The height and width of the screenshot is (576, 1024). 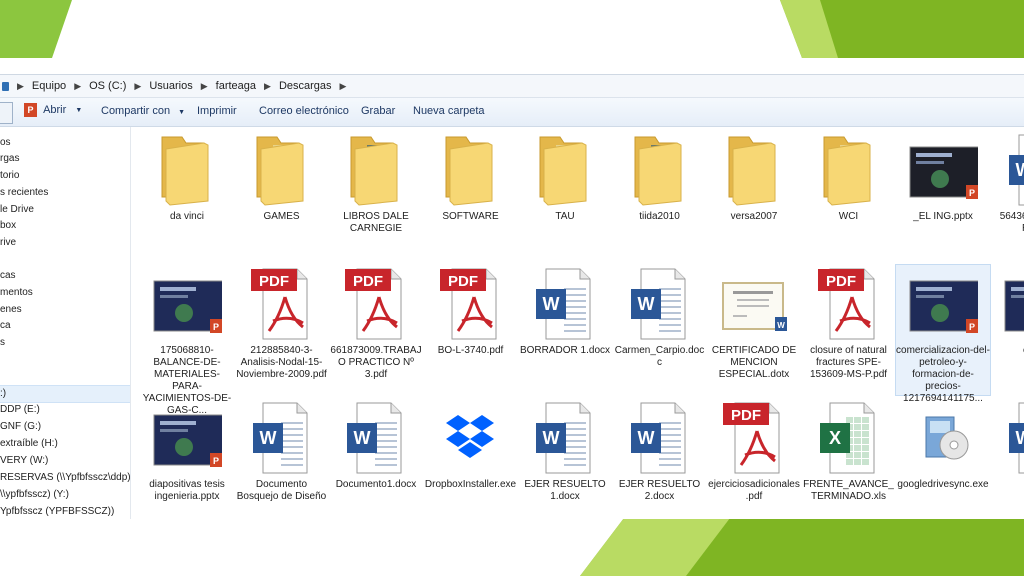 What do you see at coordinates (6, 113) in the screenshot?
I see `organize-button` at bounding box center [6, 113].